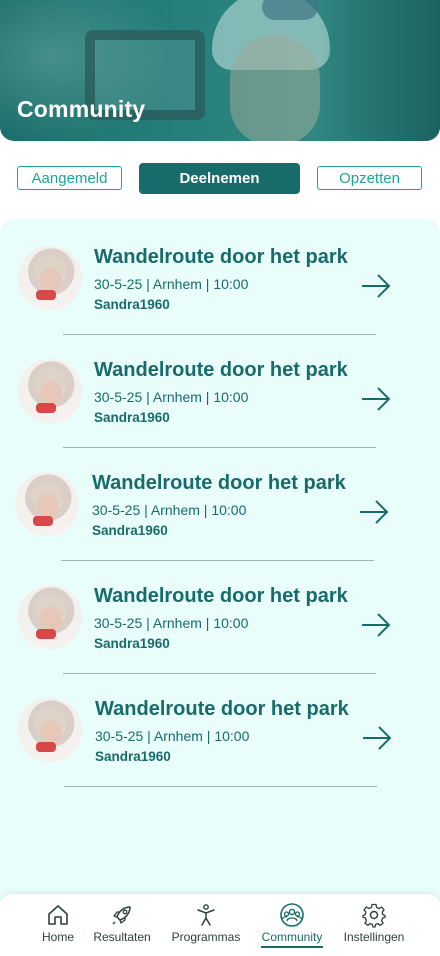 This screenshot has width=440, height=956. What do you see at coordinates (374, 915) in the screenshot?
I see `gear-icon` at bounding box center [374, 915].